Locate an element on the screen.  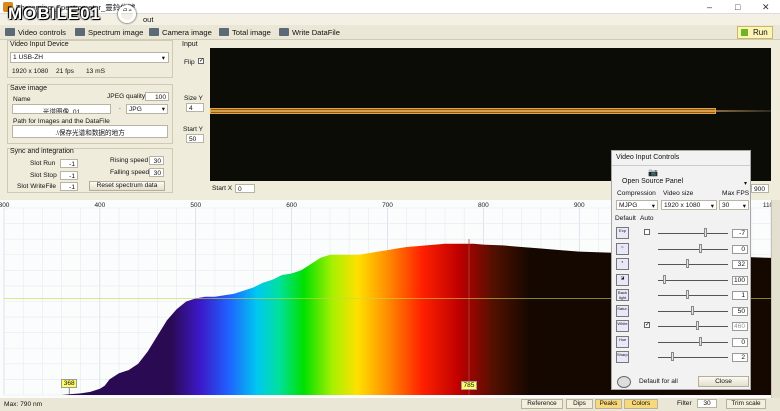
trim-scale-button: Trim scale is located at coordinates (746, 404).